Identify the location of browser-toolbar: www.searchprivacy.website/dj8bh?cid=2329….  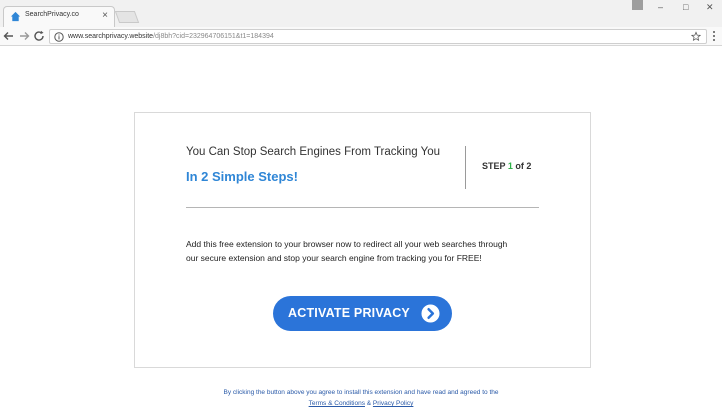
(361, 36).